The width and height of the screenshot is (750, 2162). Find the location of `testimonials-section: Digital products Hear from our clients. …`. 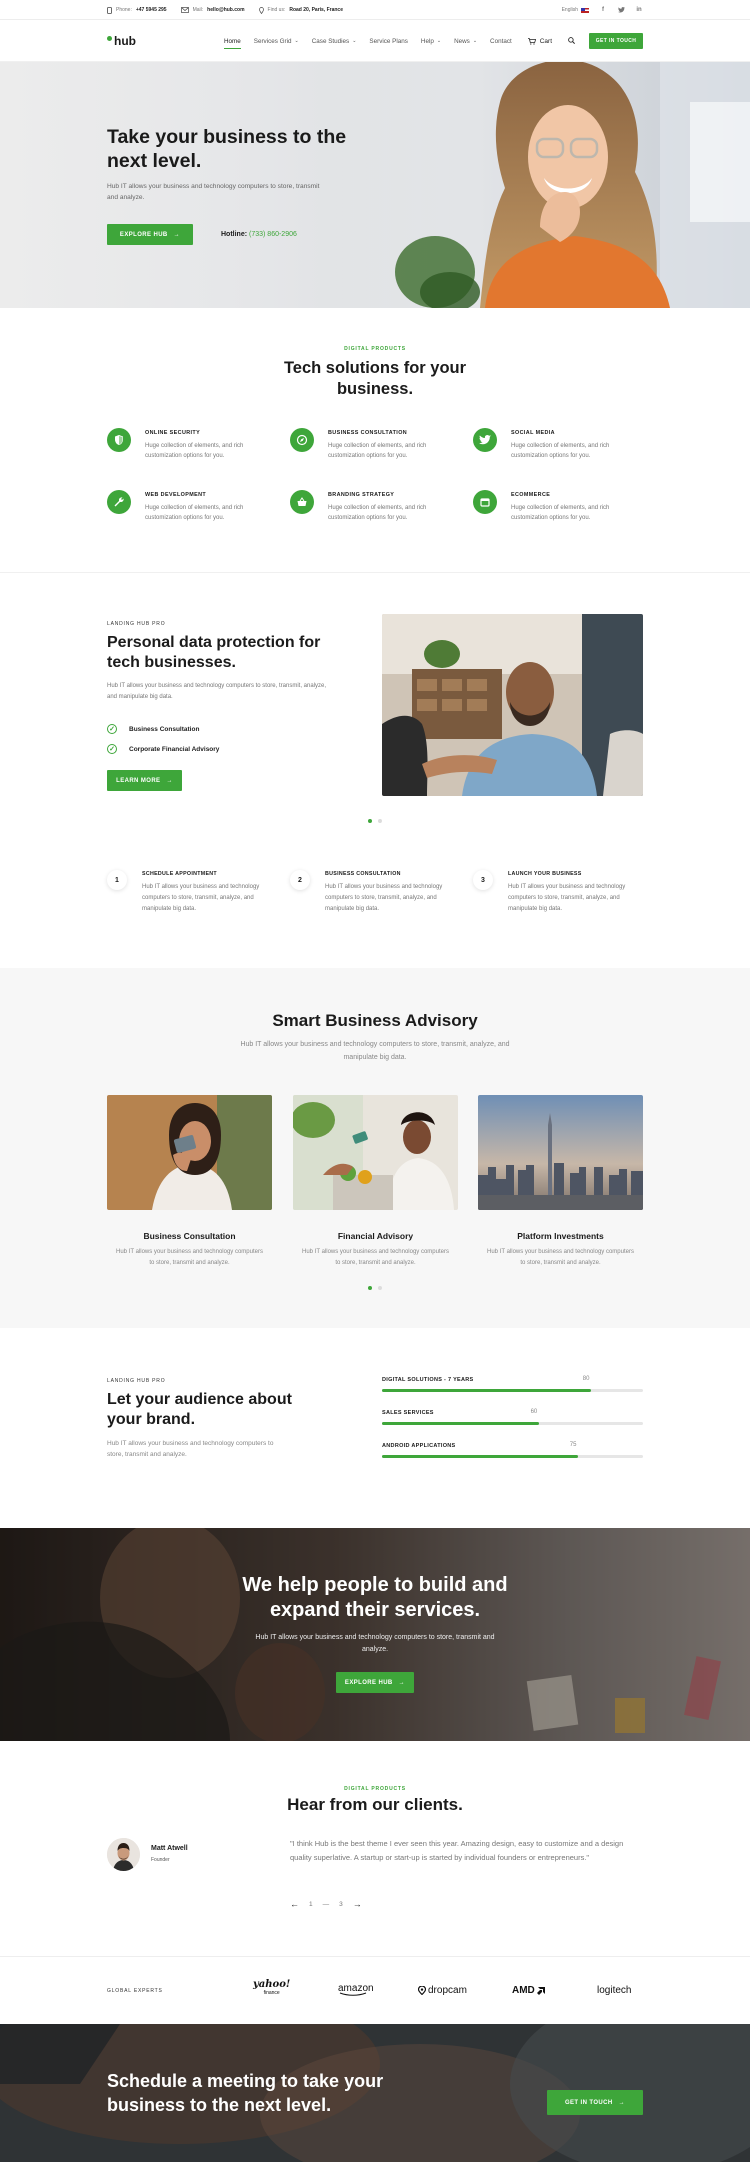

testimonials-section: Digital products Hear from our clients. … is located at coordinates (375, 1848).